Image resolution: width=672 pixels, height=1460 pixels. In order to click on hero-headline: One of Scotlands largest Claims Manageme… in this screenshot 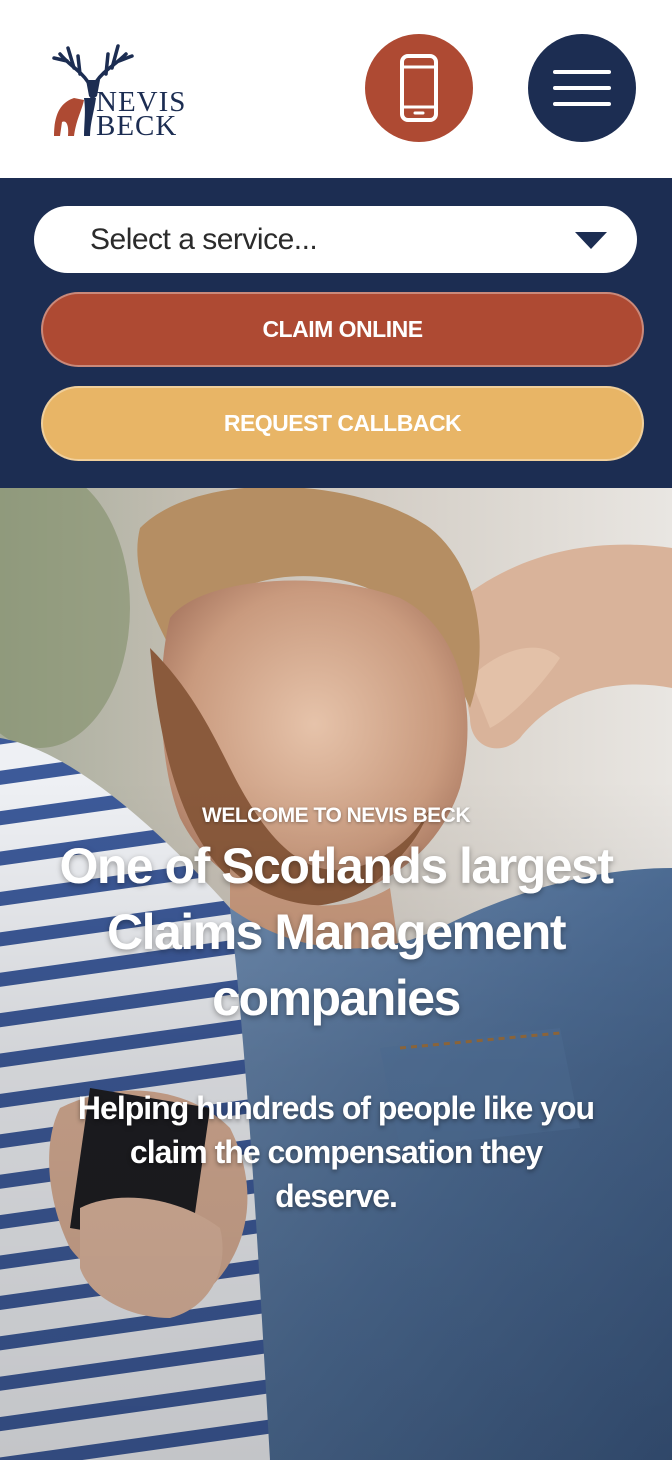, I will do `click(336, 932)`.